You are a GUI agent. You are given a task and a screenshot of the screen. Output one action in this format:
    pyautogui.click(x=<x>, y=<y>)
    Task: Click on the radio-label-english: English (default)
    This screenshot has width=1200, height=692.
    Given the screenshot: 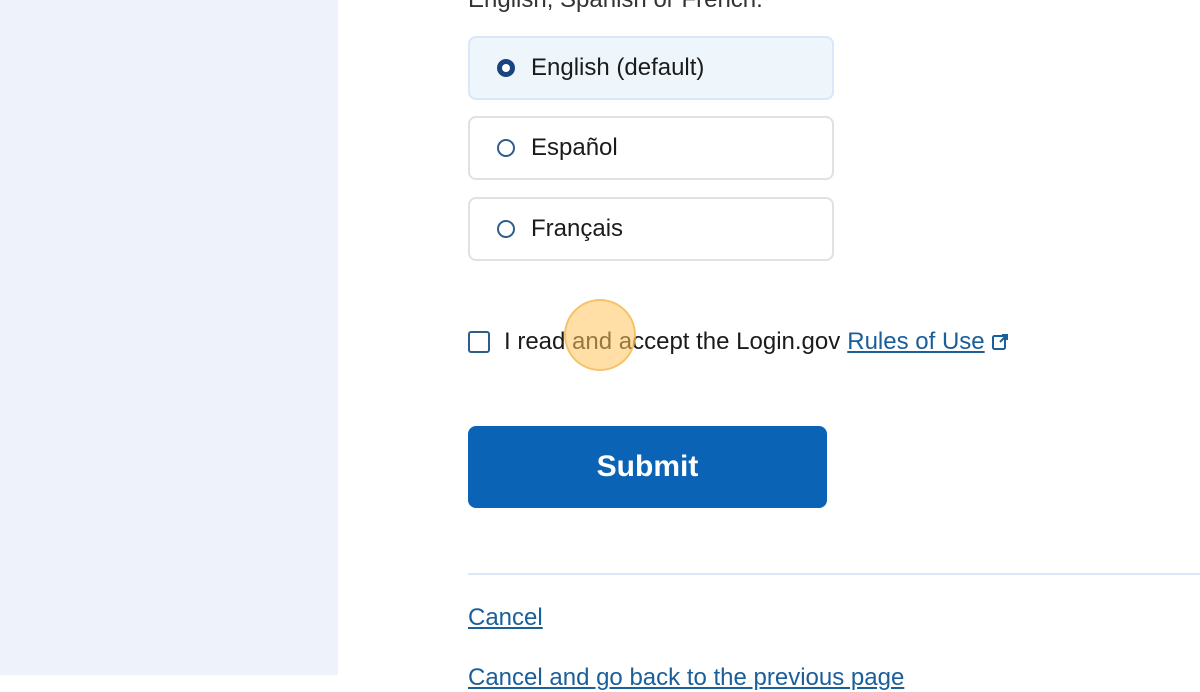 What is the action you would take?
    pyautogui.click(x=618, y=67)
    